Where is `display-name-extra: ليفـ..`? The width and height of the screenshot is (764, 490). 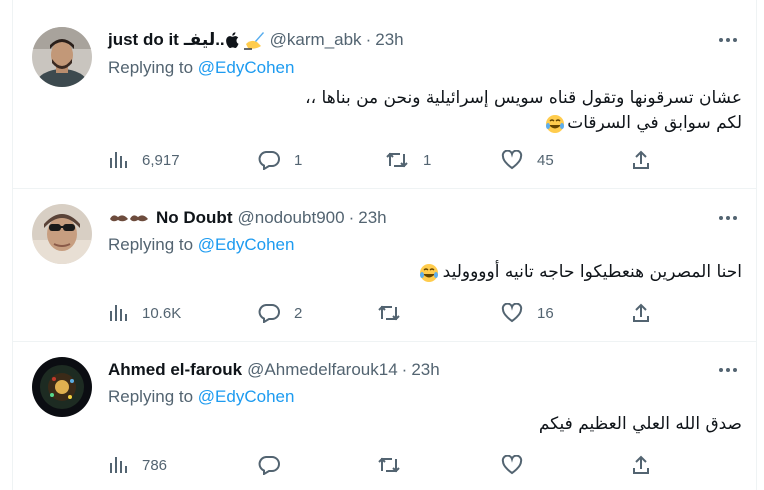
display-name-extra: ليفـ.. is located at coordinates (204, 39).